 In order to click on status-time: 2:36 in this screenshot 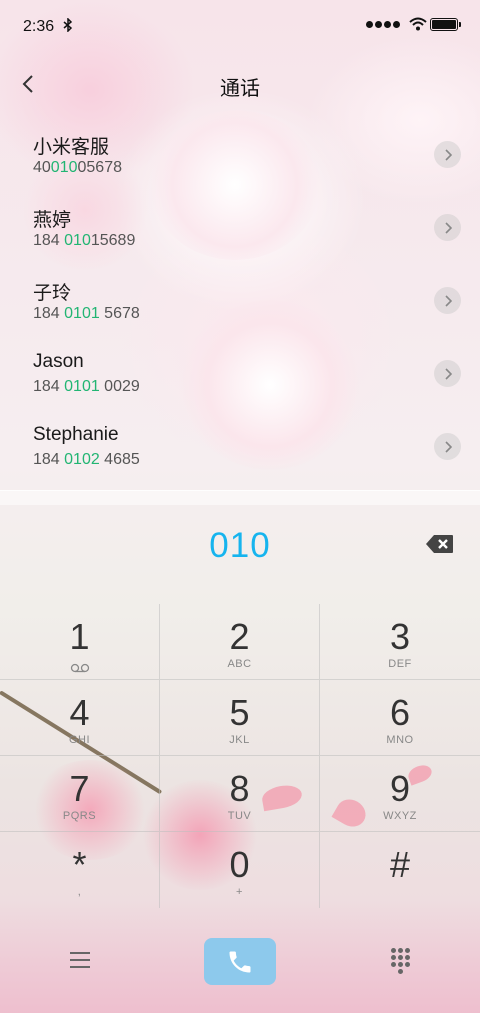, I will do `click(39, 26)`.